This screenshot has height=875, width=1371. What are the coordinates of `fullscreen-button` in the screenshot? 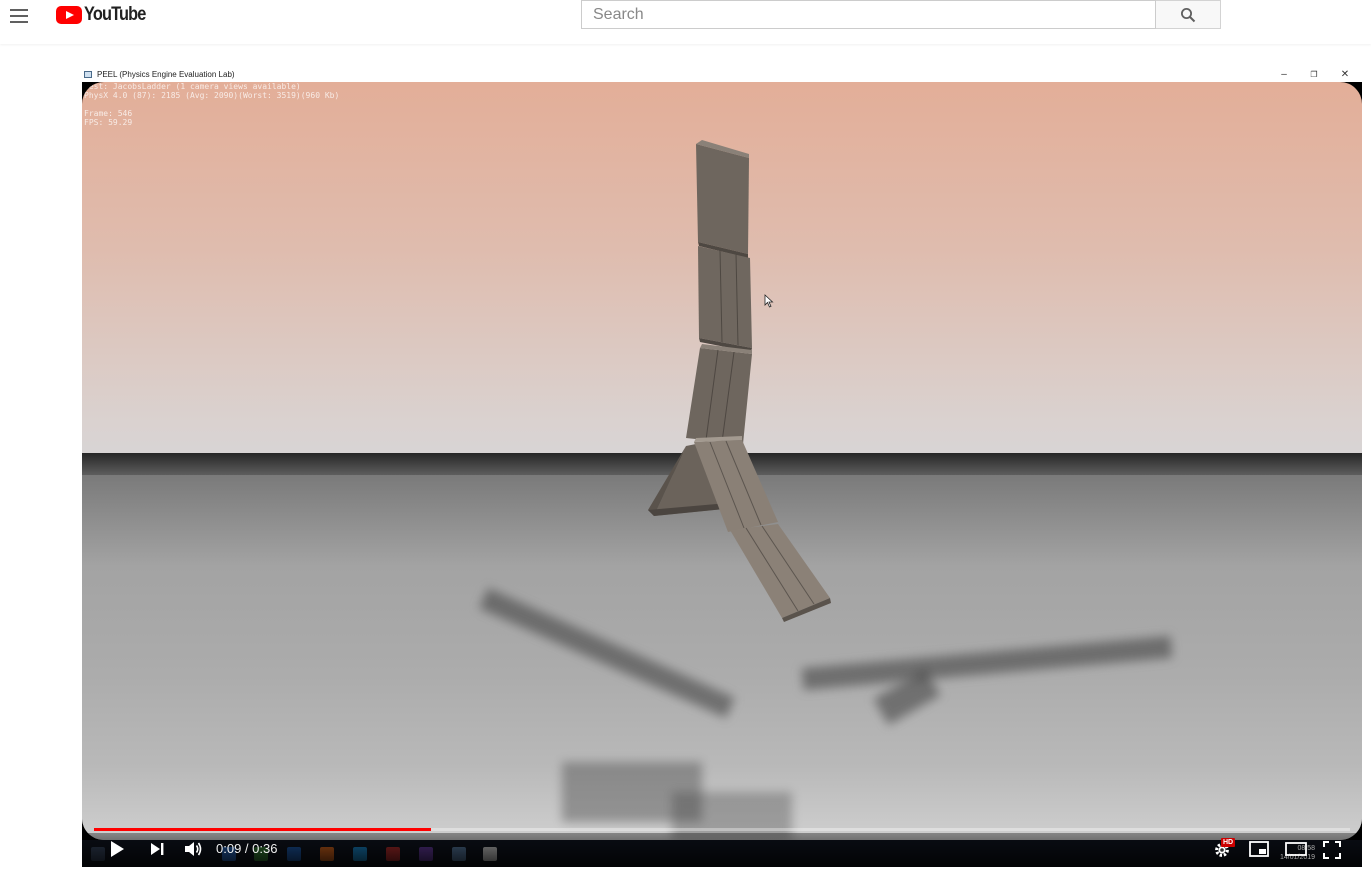 It's located at (1332, 850).